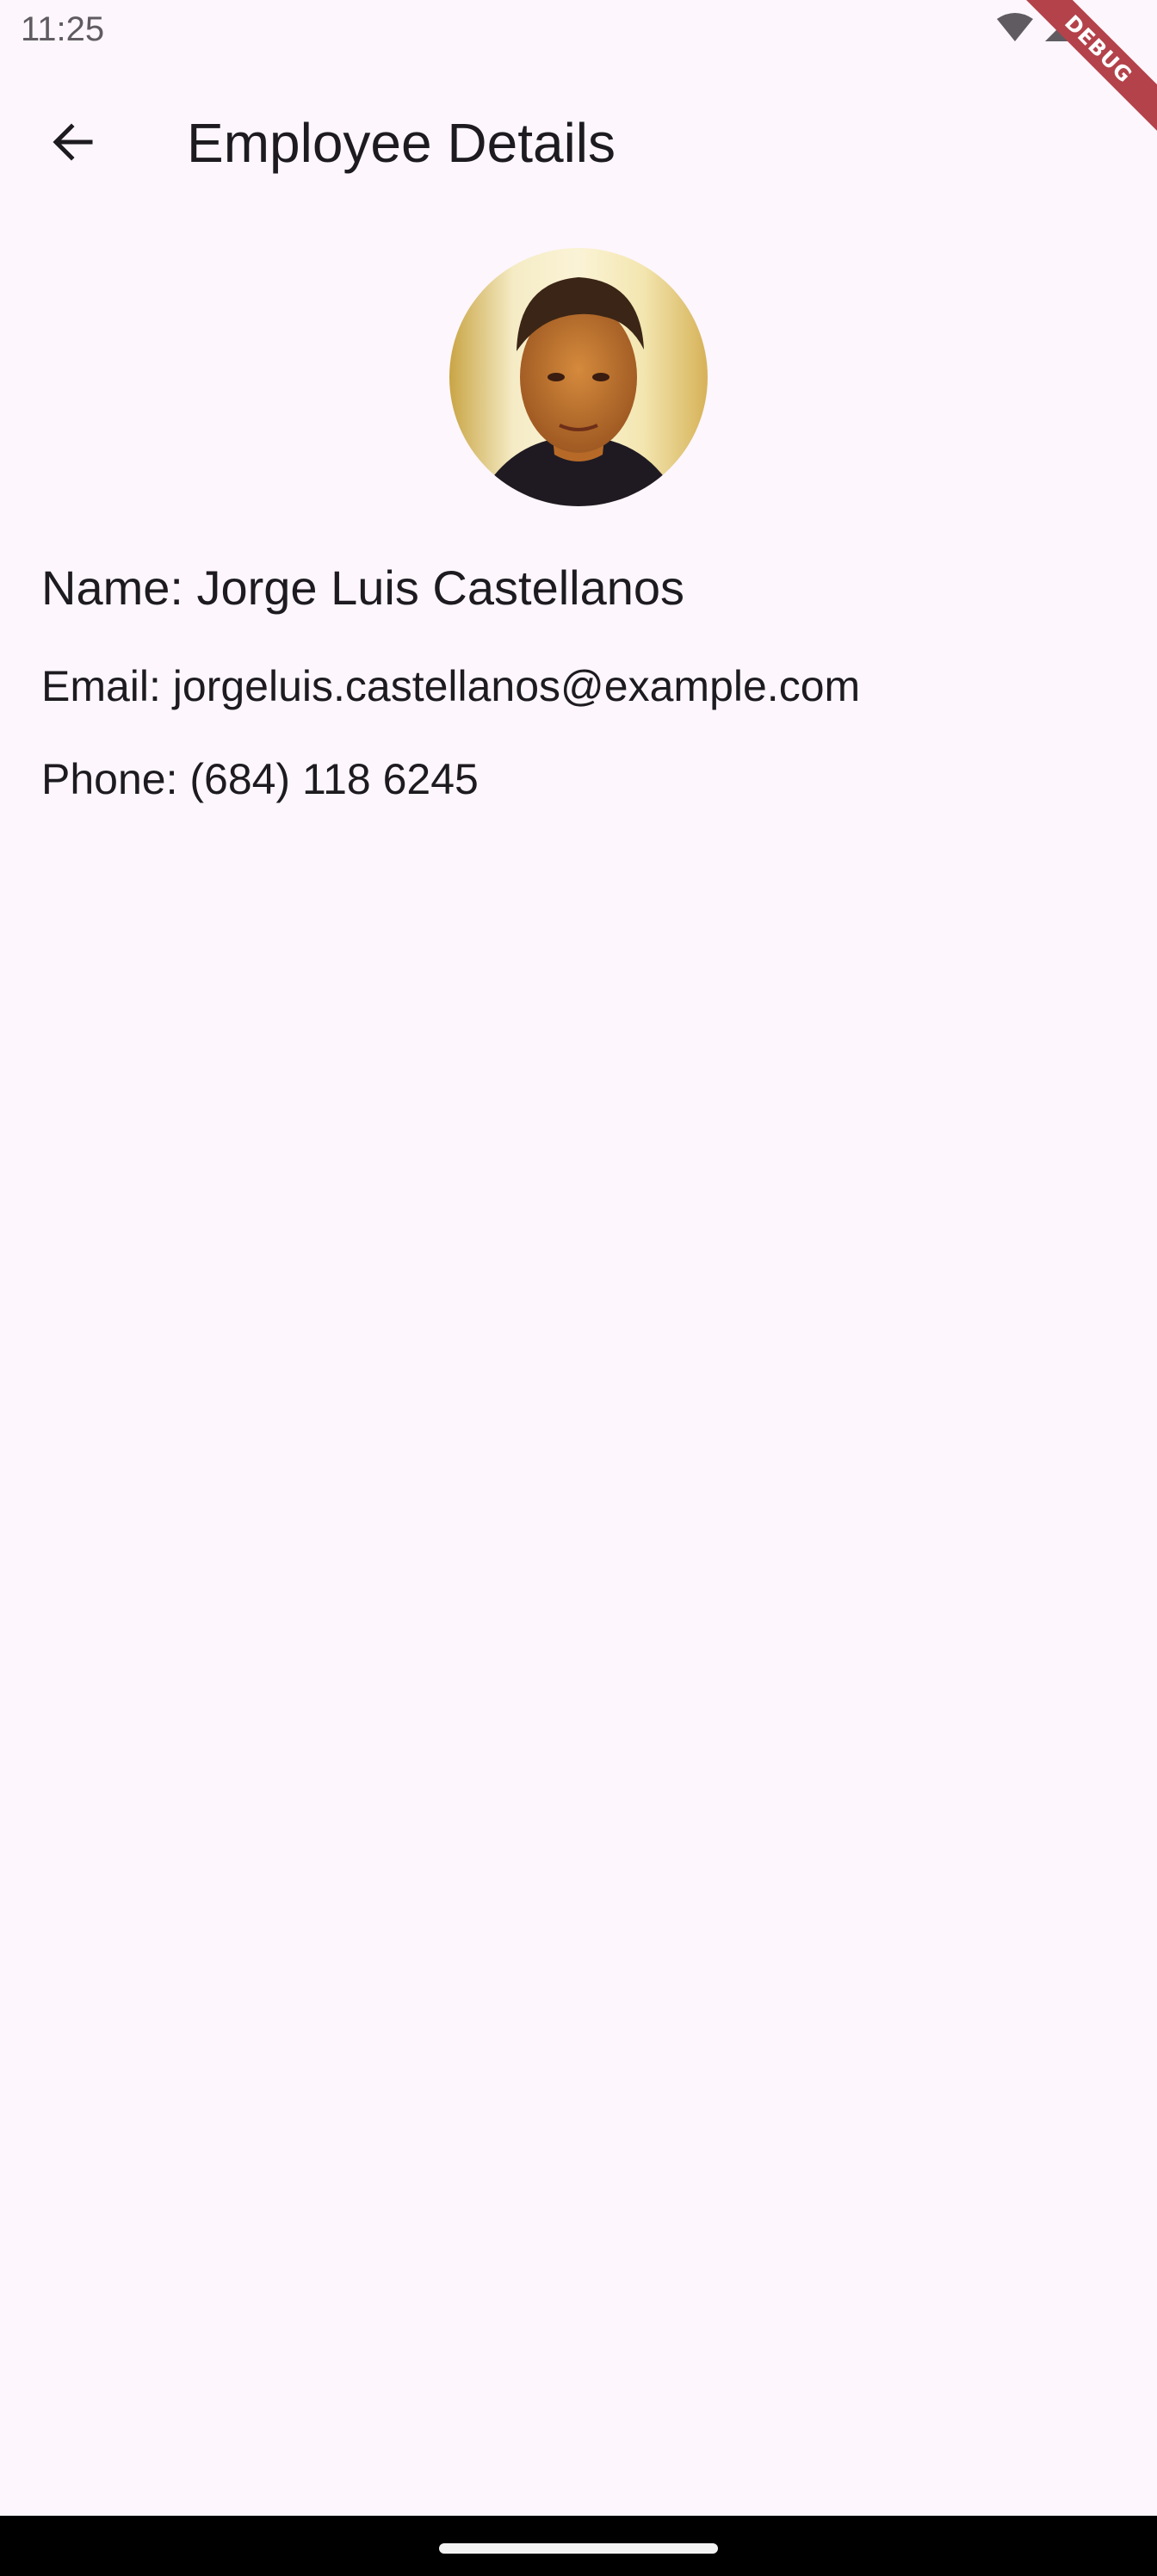 The width and height of the screenshot is (1157, 2576). I want to click on status-icons, so click(1035, 29).